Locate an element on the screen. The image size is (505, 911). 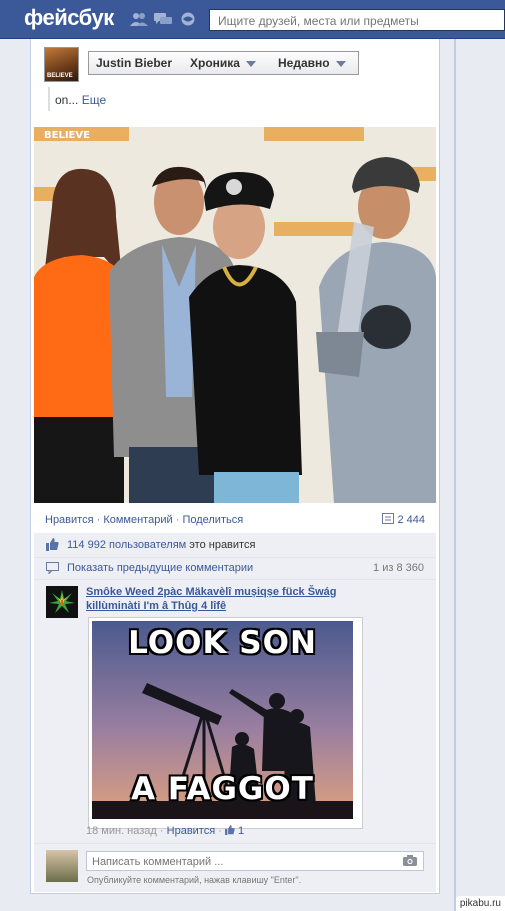
comment-like-count-value: 1 is located at coordinates (241, 831).